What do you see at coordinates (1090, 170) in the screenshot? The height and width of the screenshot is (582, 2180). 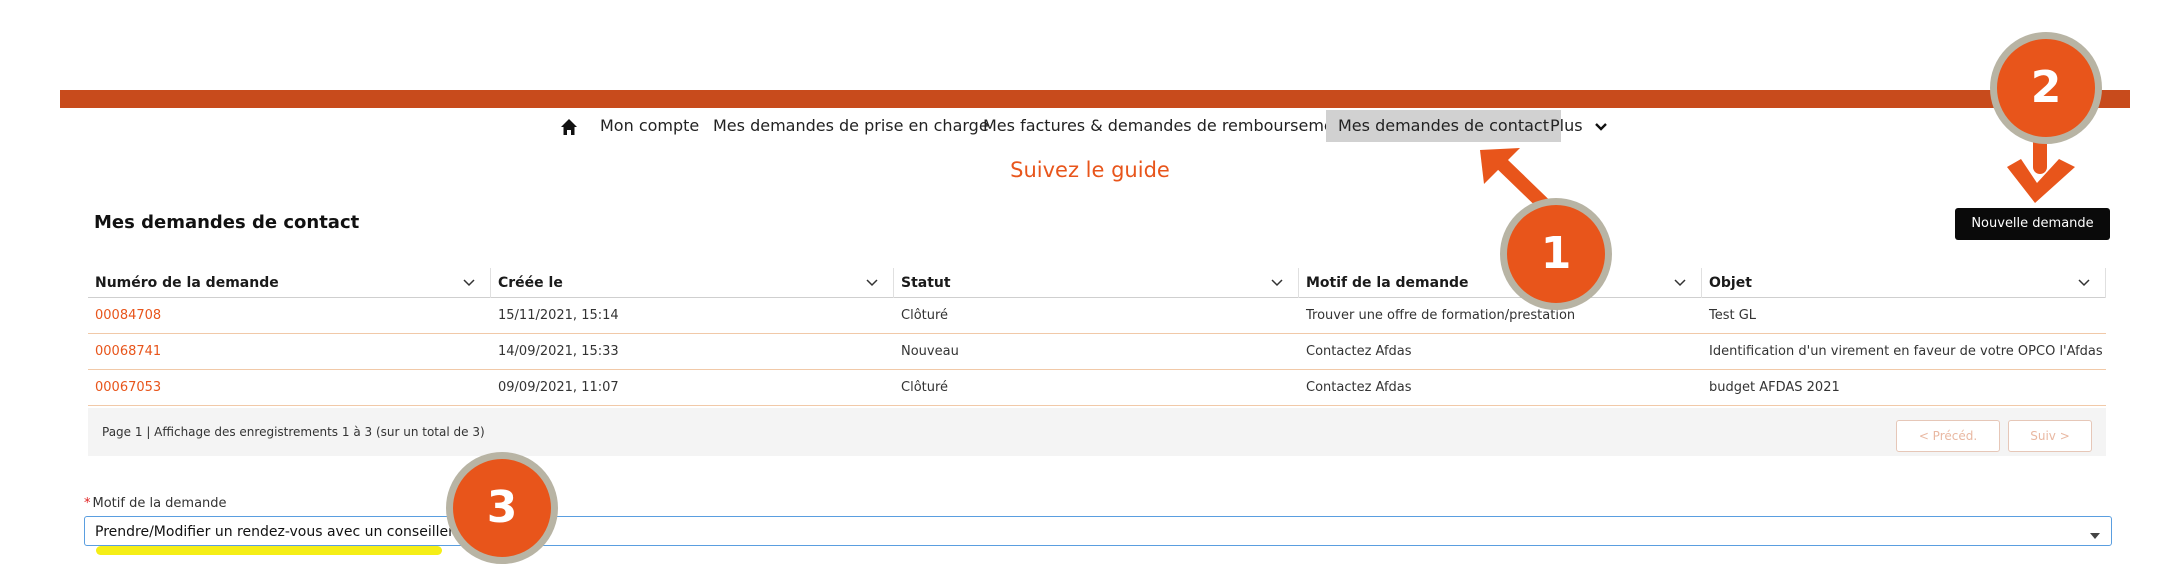 I see `guide-title: Suivez le guide` at bounding box center [1090, 170].